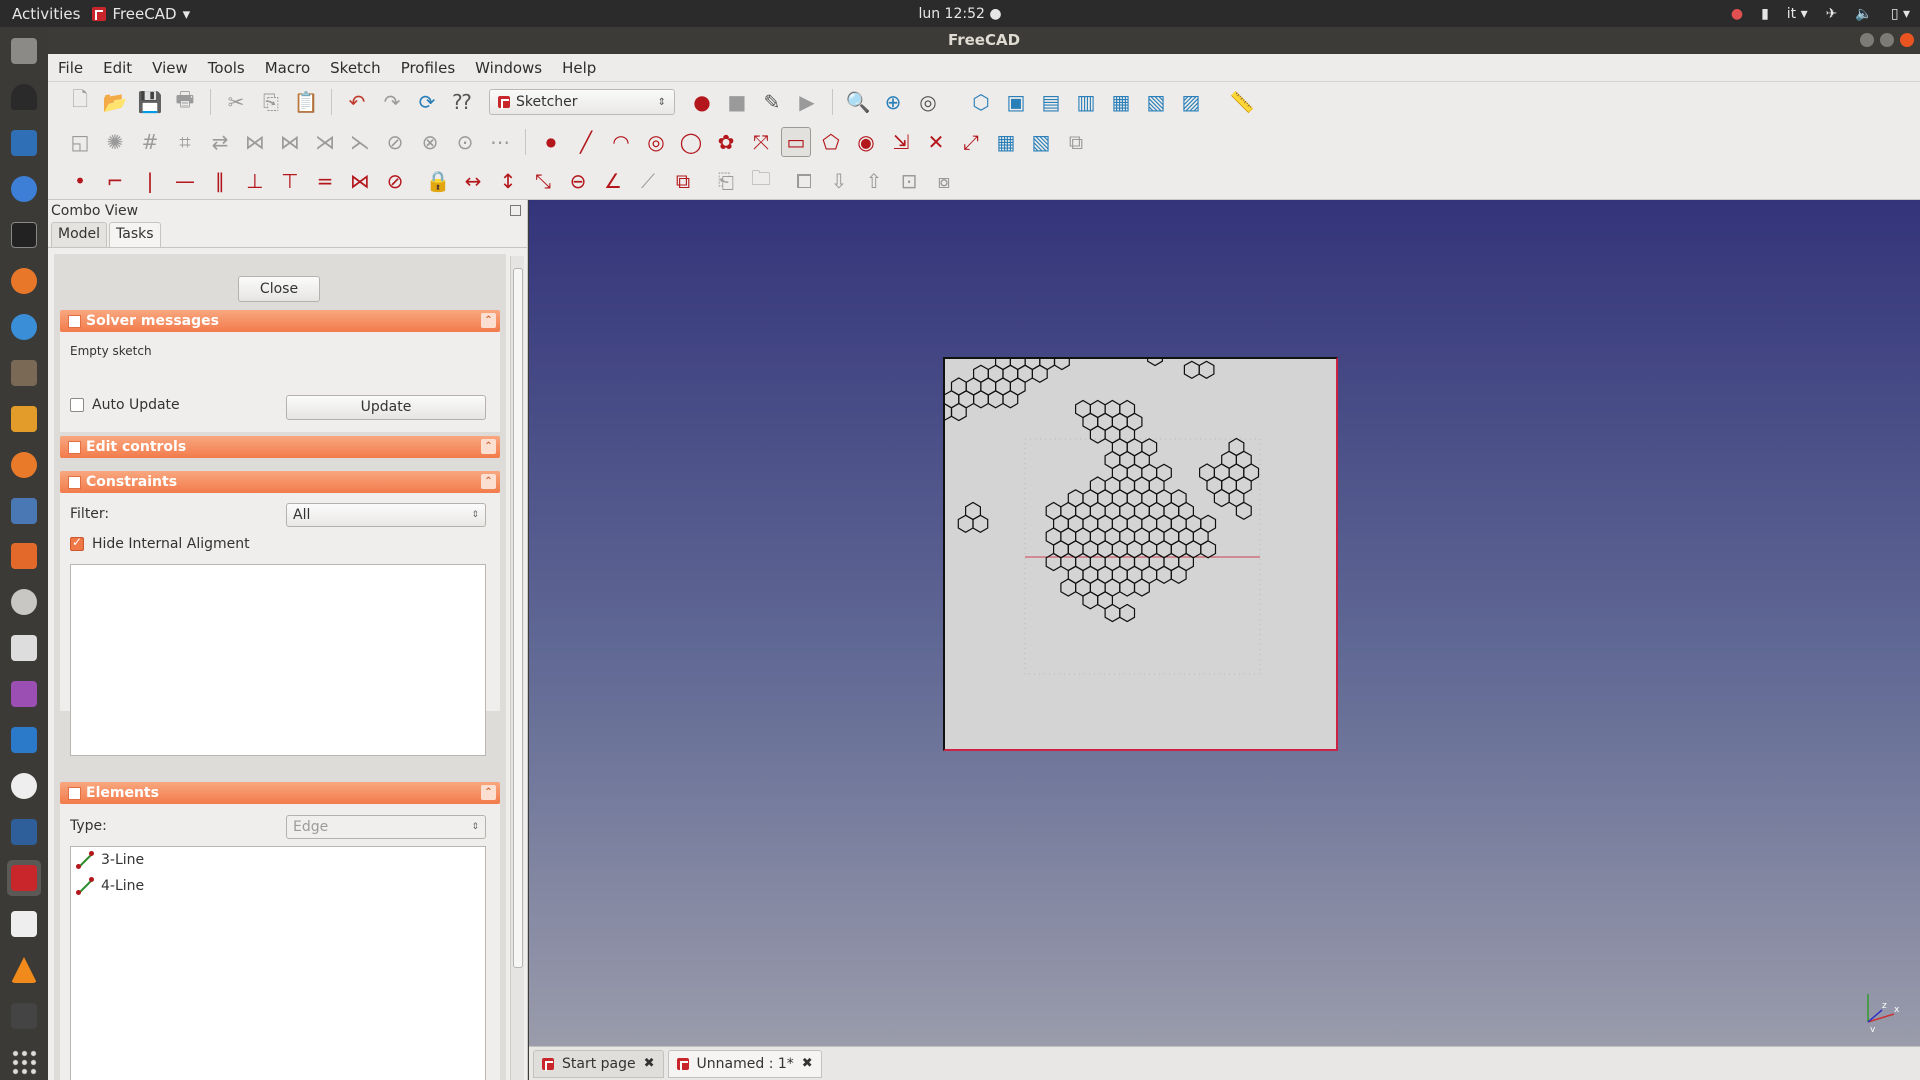  Describe the element at coordinates (648, 181) in the screenshot. I see `snells-law-icon: ⟋` at that location.